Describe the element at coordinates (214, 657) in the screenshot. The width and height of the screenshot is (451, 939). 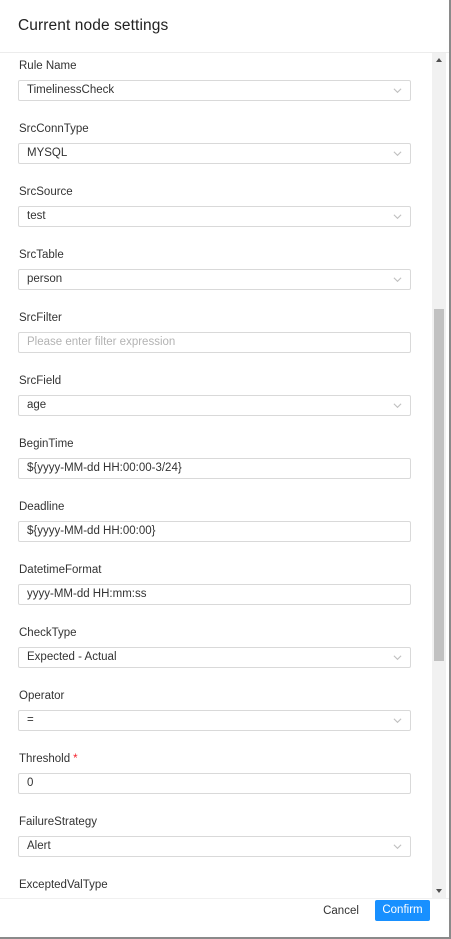
I see `check-type-select: Expected - Actual` at that location.